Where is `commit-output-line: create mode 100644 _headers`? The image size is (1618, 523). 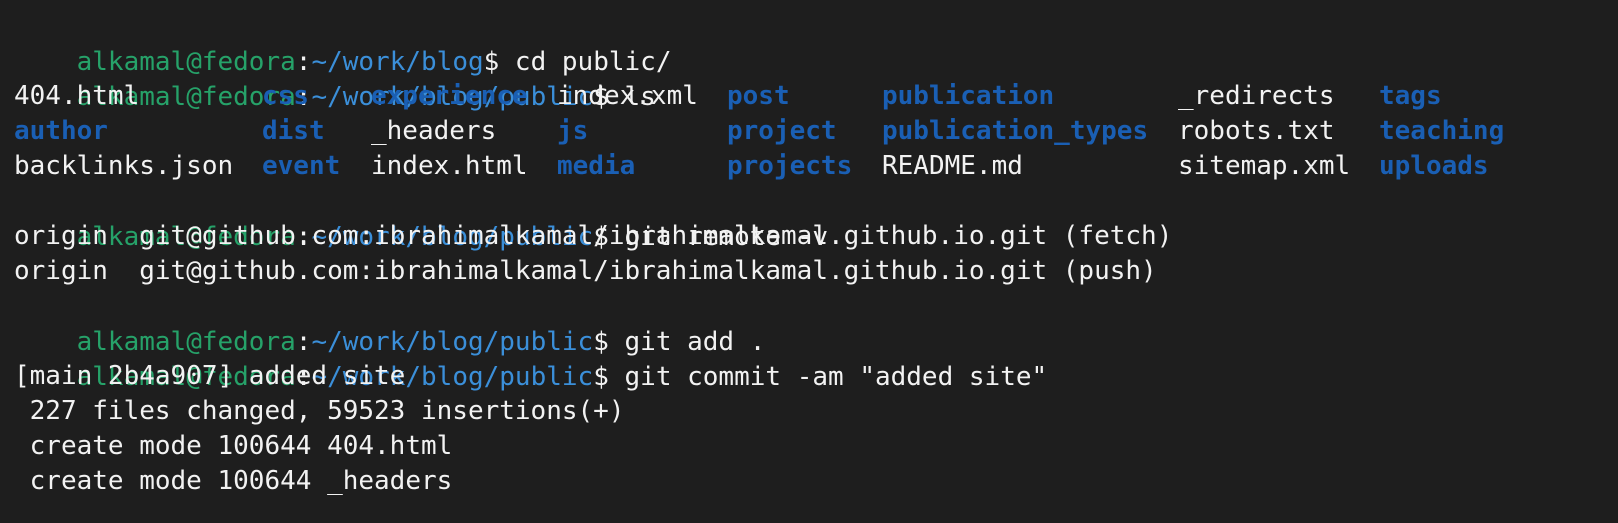
commit-output-line: create mode 100644 _headers is located at coordinates (233, 481).